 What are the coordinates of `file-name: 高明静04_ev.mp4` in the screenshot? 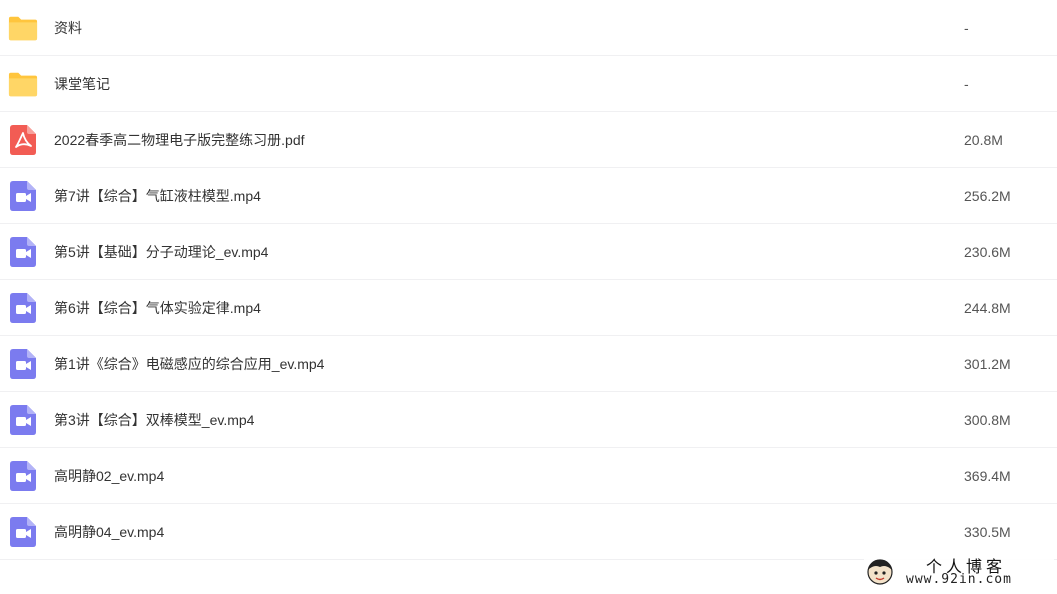 It's located at (109, 531).